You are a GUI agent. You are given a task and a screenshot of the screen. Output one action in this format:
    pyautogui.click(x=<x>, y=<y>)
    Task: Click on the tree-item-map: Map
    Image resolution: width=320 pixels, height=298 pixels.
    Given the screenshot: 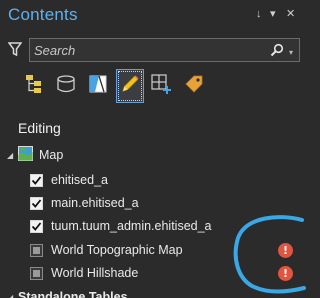 What is the action you would take?
    pyautogui.click(x=40, y=155)
    